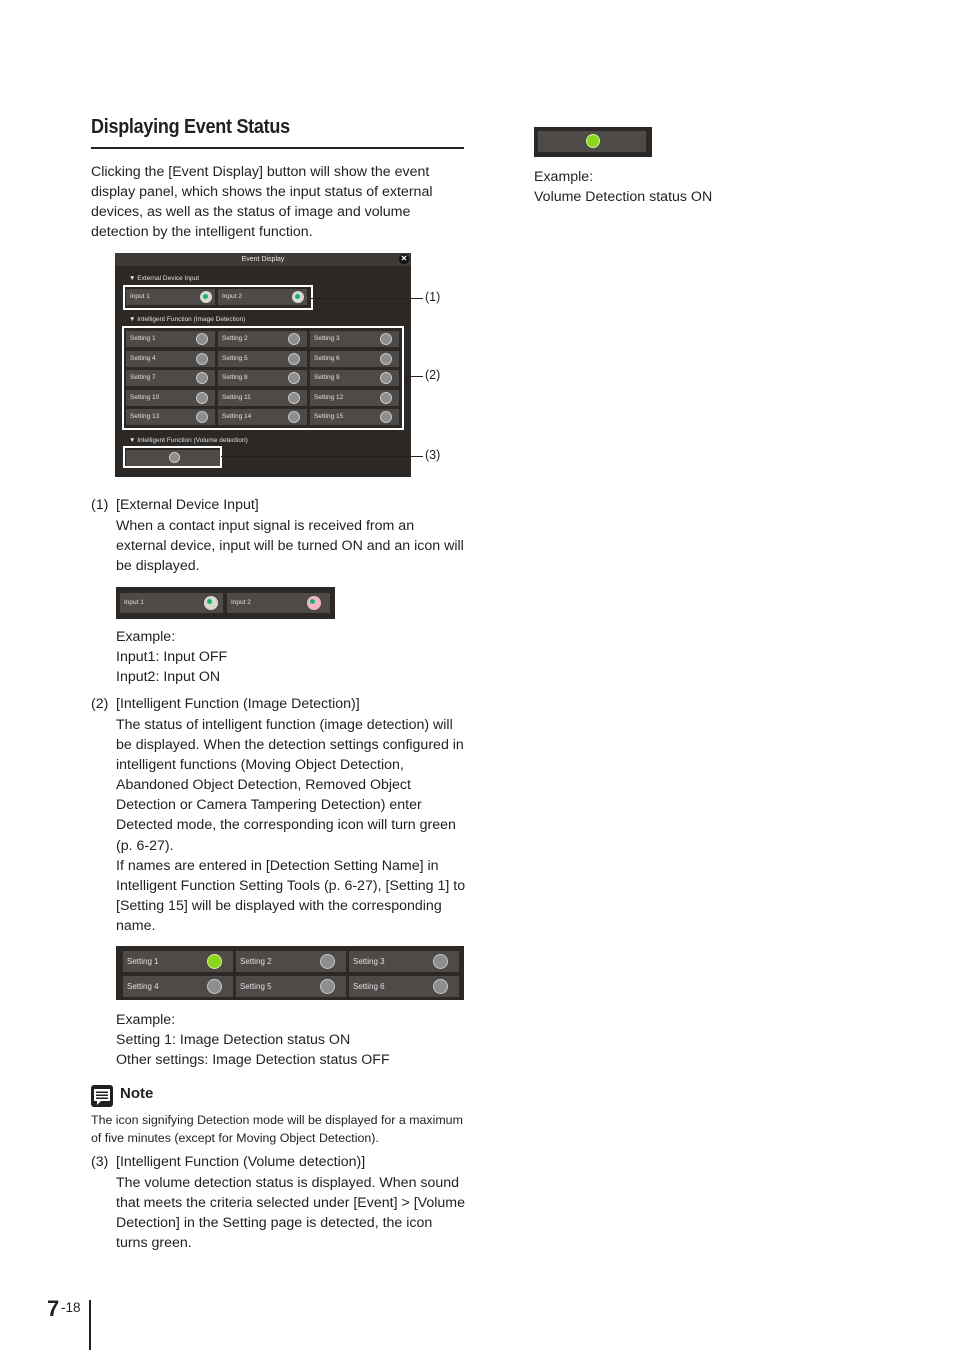 This screenshot has height=1351, width=954. I want to click on item-3-number: (3), so click(100, 1162).